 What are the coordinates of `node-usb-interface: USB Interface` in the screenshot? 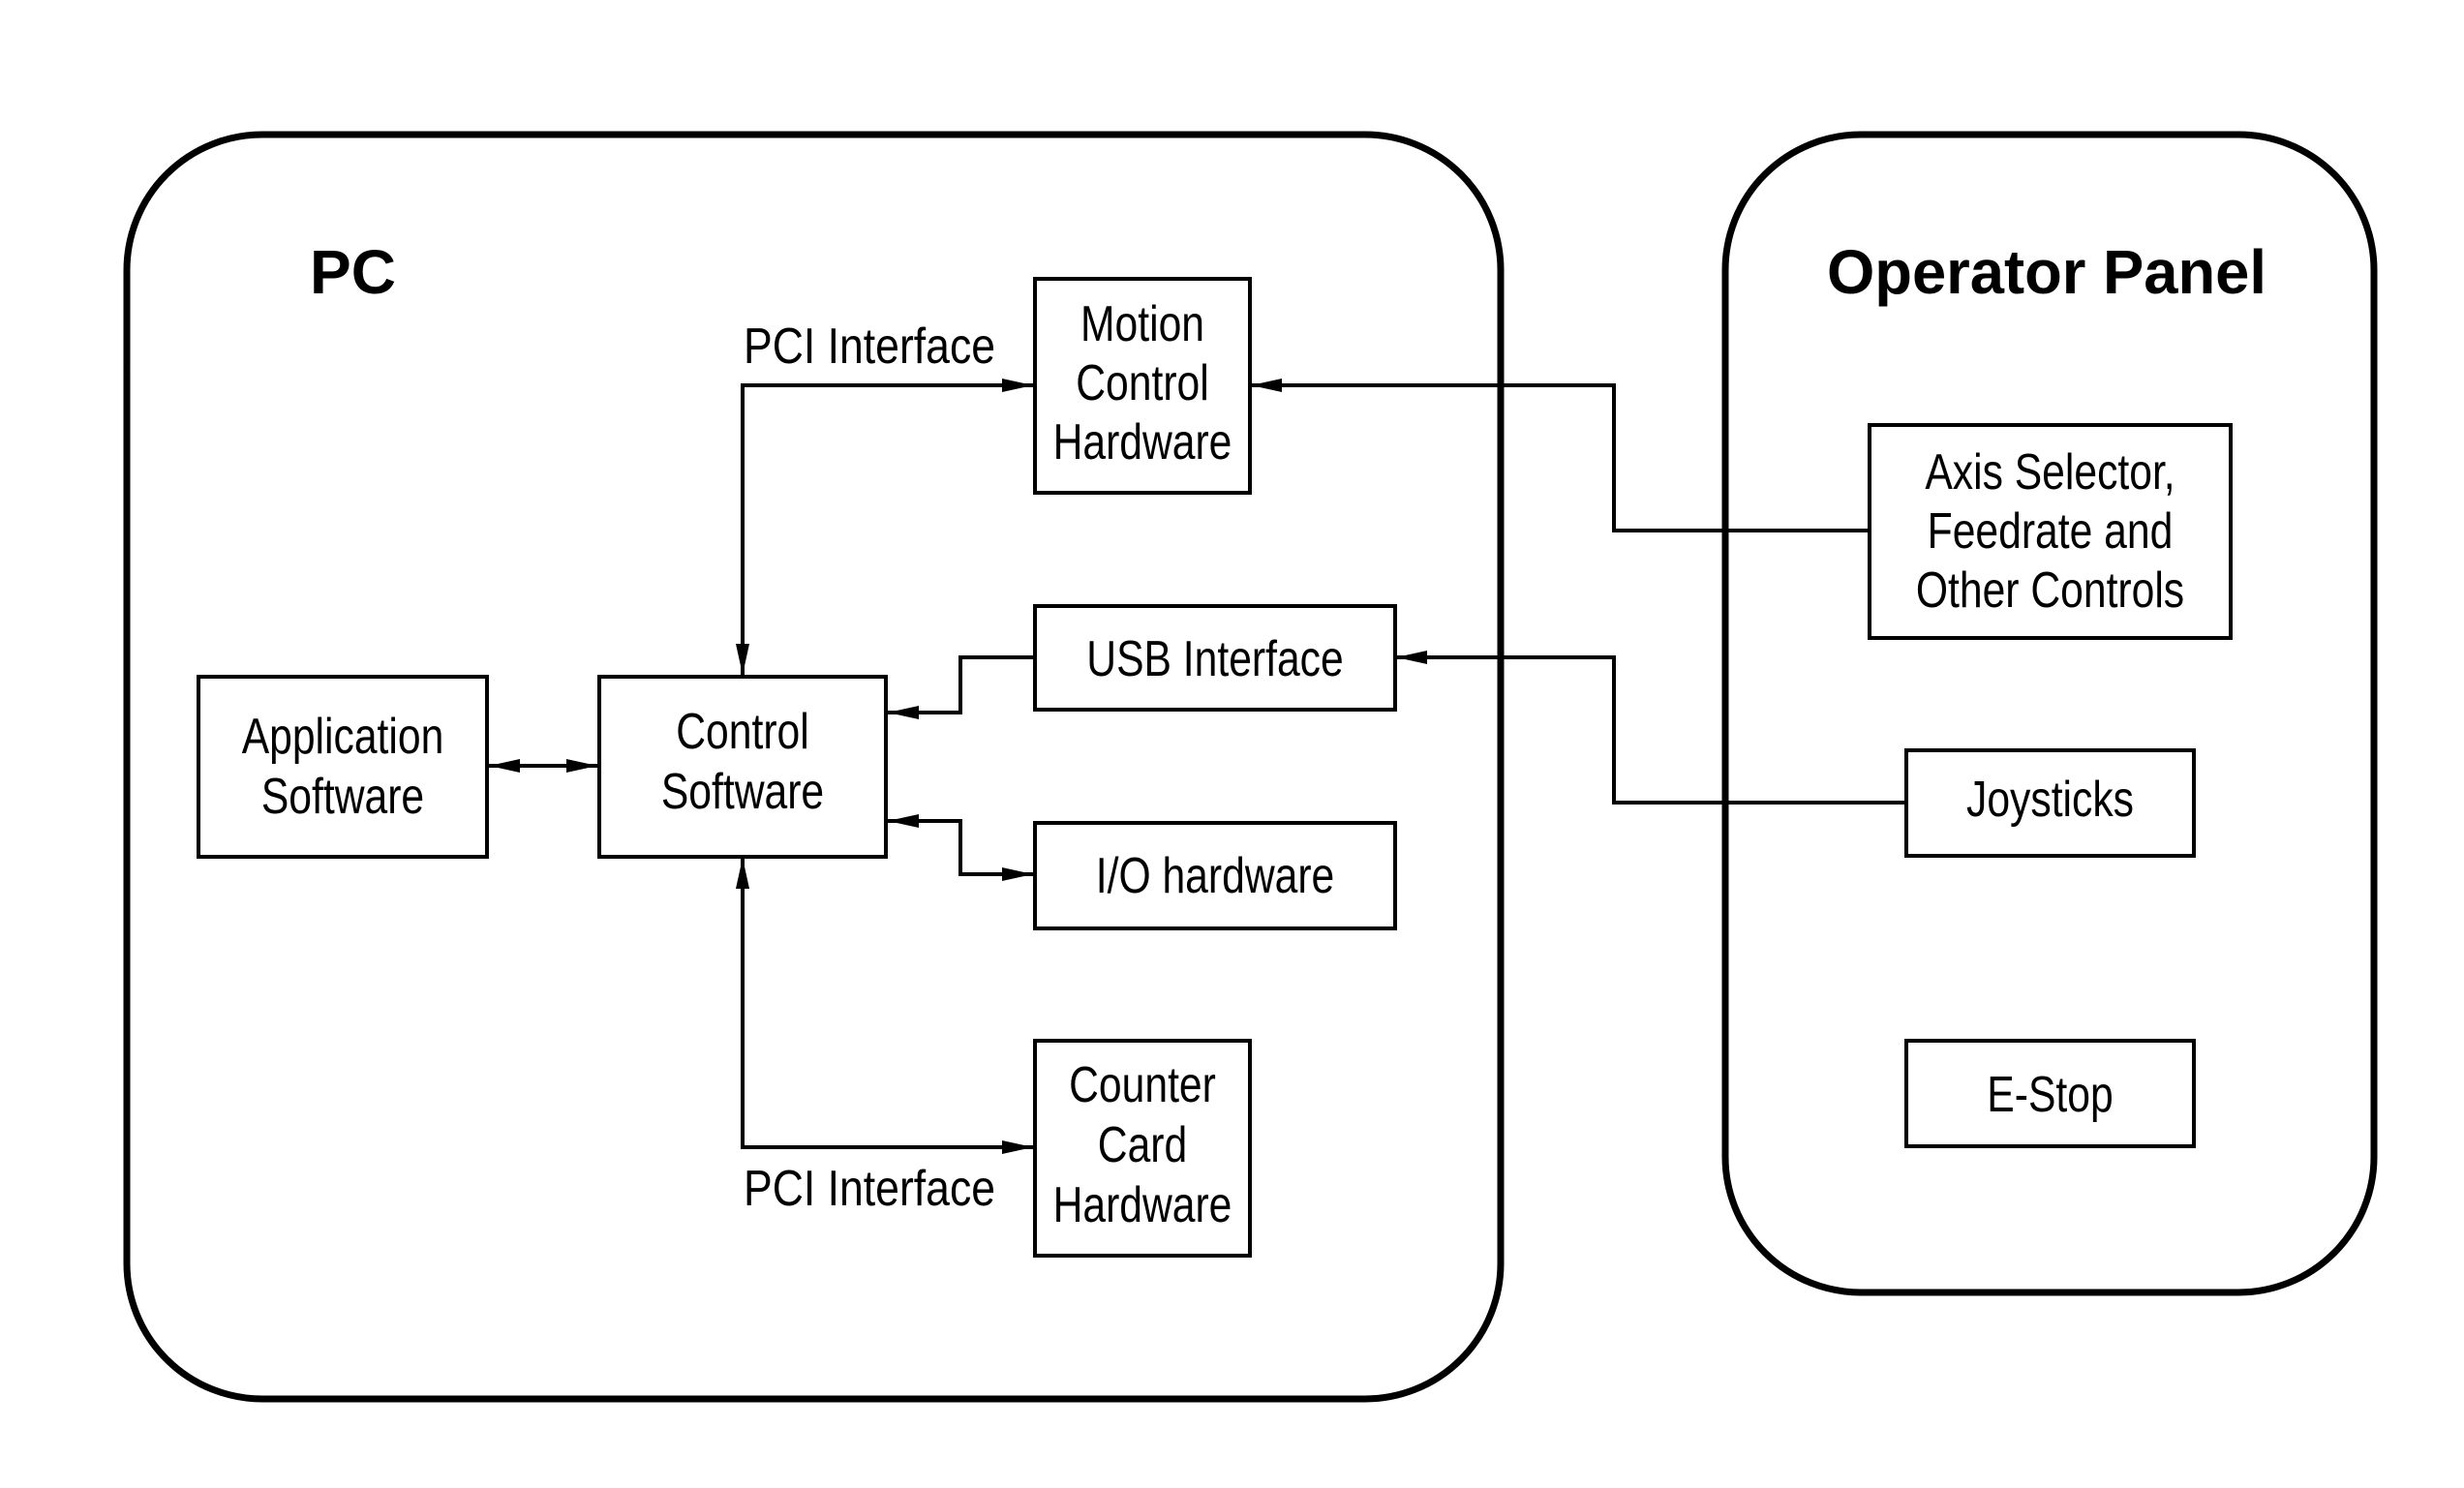 It's located at (1215, 658).